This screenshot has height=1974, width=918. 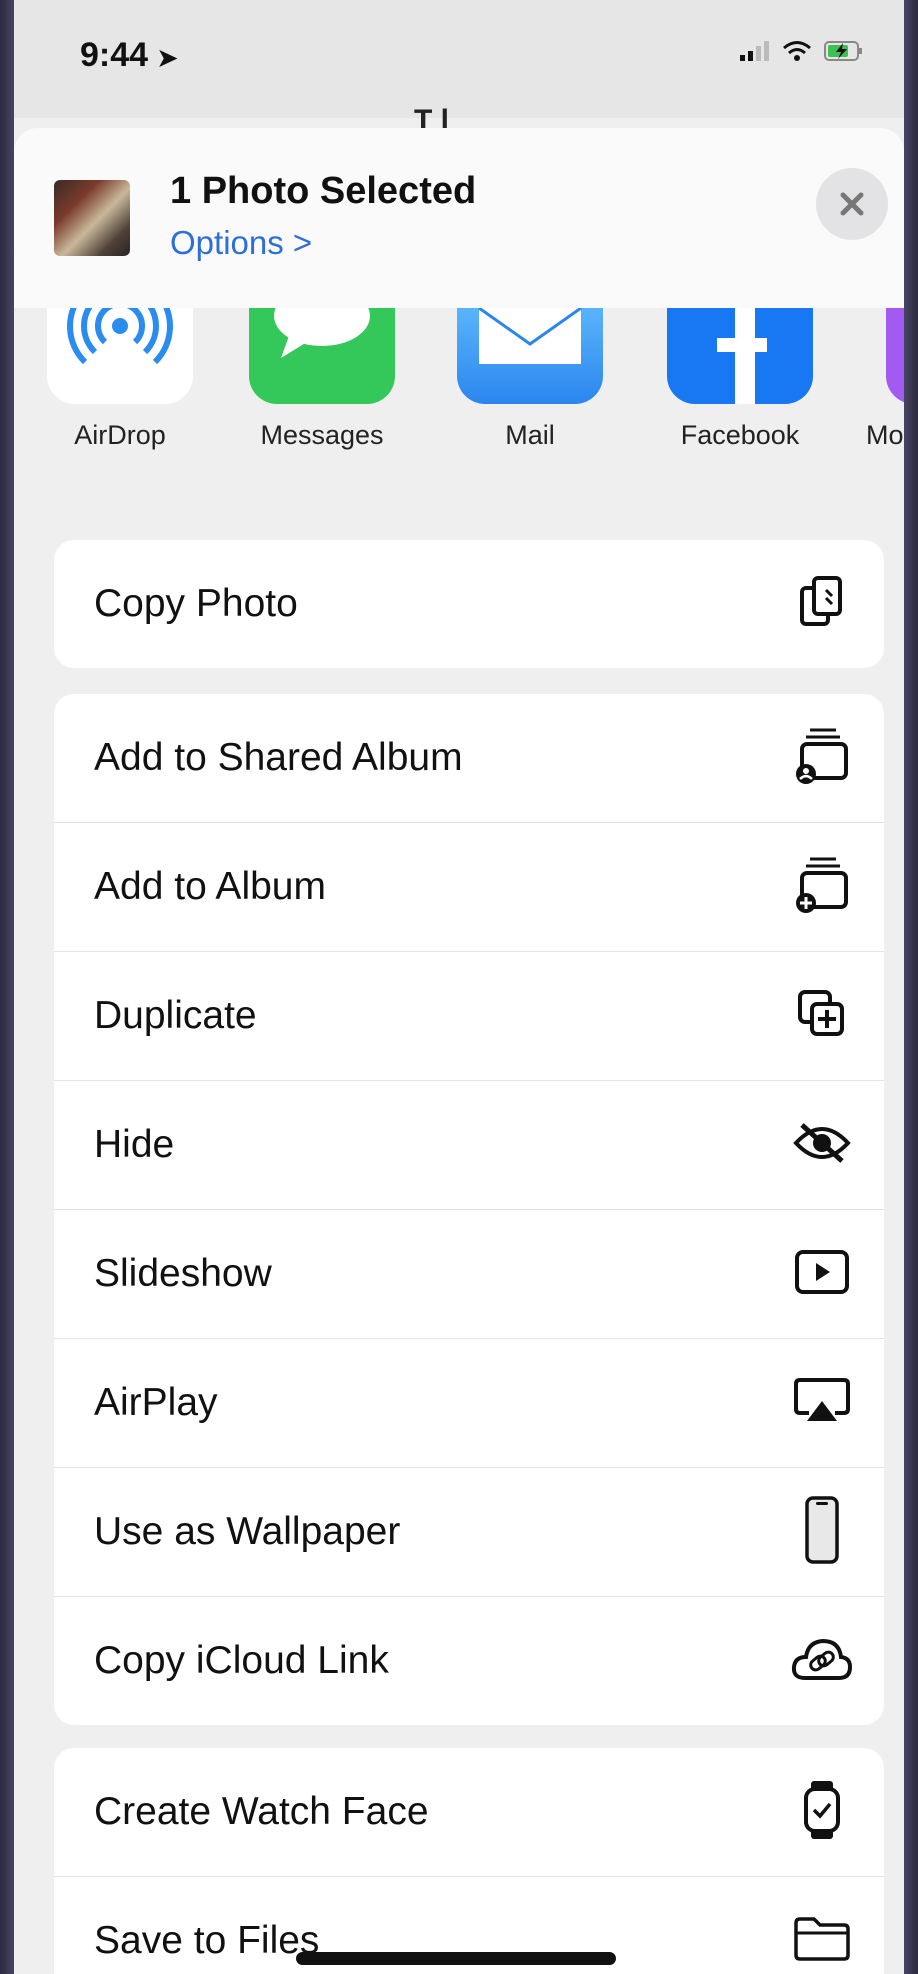 I want to click on app-airdrop: AirDrop, so click(x=120, y=379).